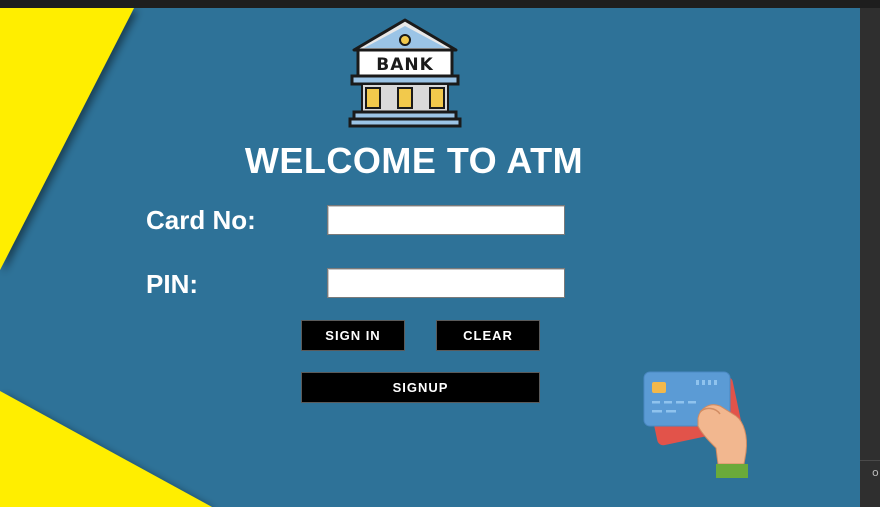 This screenshot has height=507, width=880. Describe the element at coordinates (488, 335) in the screenshot. I see `clear-button: CLEAR` at that location.